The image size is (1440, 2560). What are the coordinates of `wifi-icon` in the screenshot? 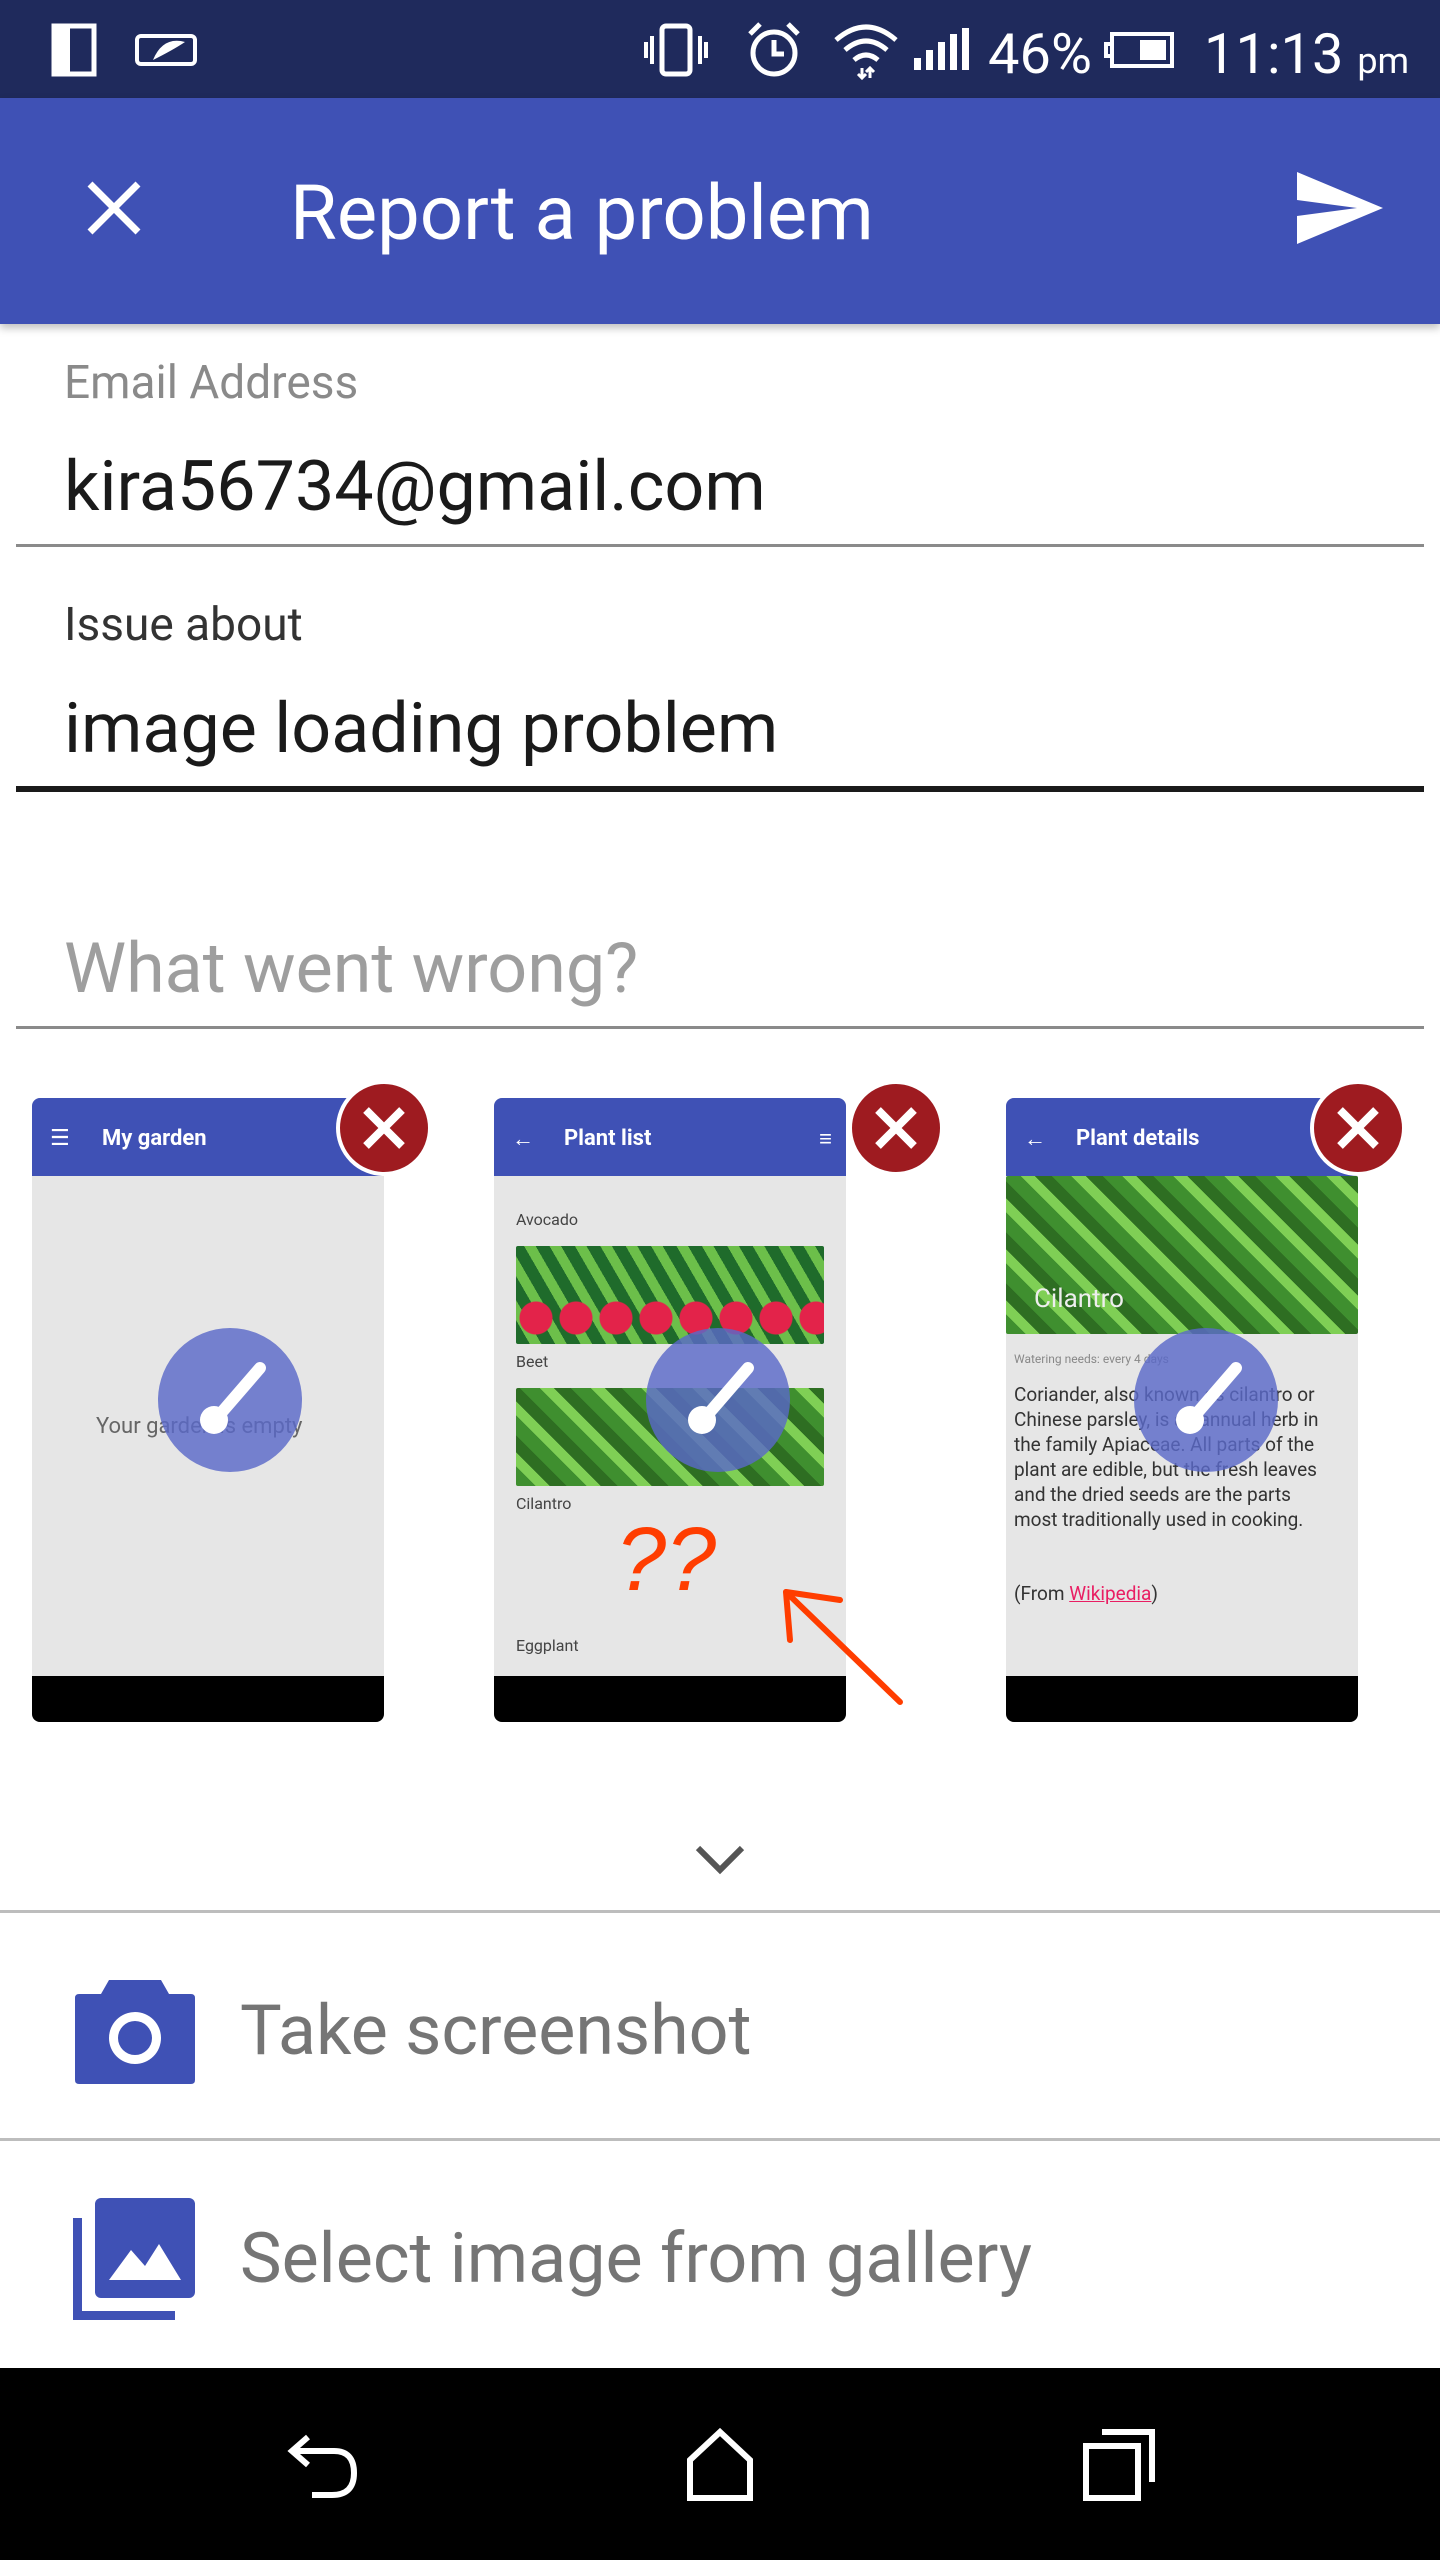 It's located at (866, 50).